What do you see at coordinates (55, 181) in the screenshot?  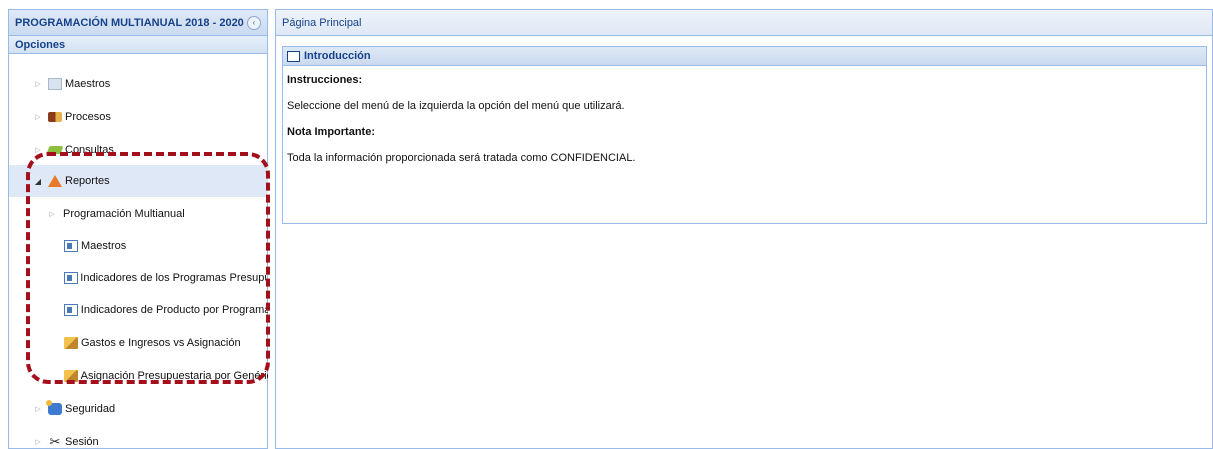 I see `reports-icon` at bounding box center [55, 181].